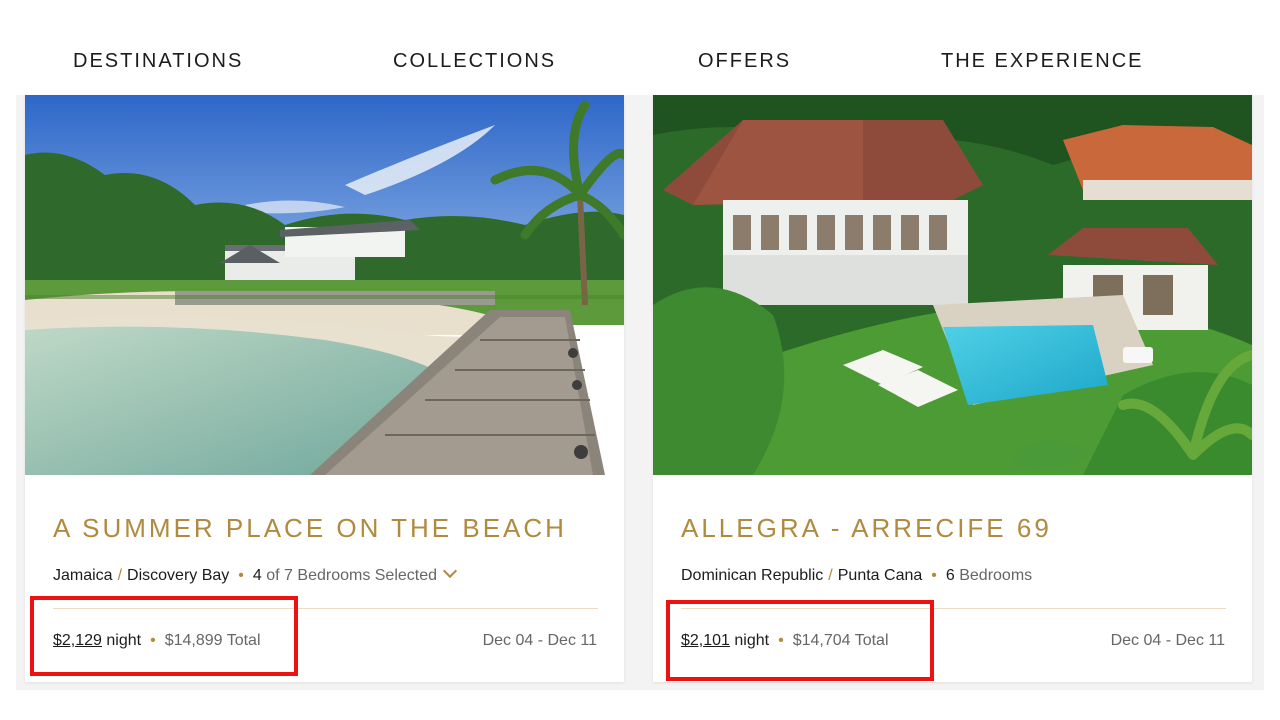  What do you see at coordinates (996, 575) in the screenshot?
I see `bedrooms-label: Bedrooms` at bounding box center [996, 575].